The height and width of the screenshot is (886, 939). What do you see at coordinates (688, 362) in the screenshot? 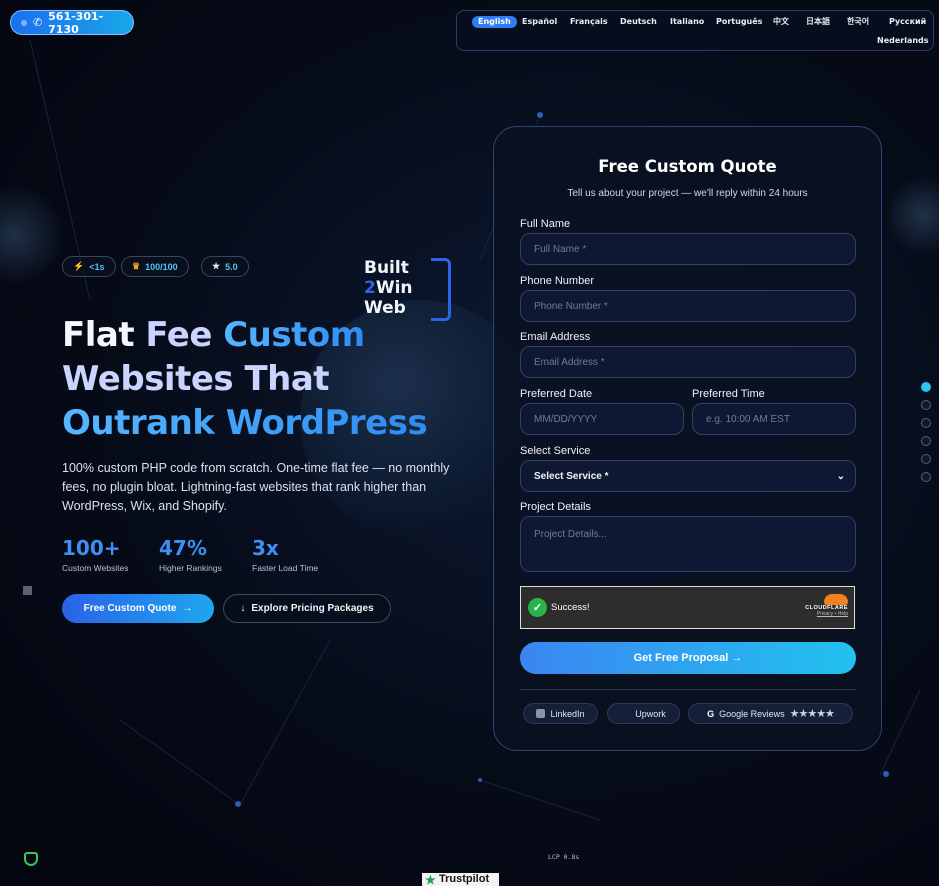
I see `email-input: Email Address *` at bounding box center [688, 362].